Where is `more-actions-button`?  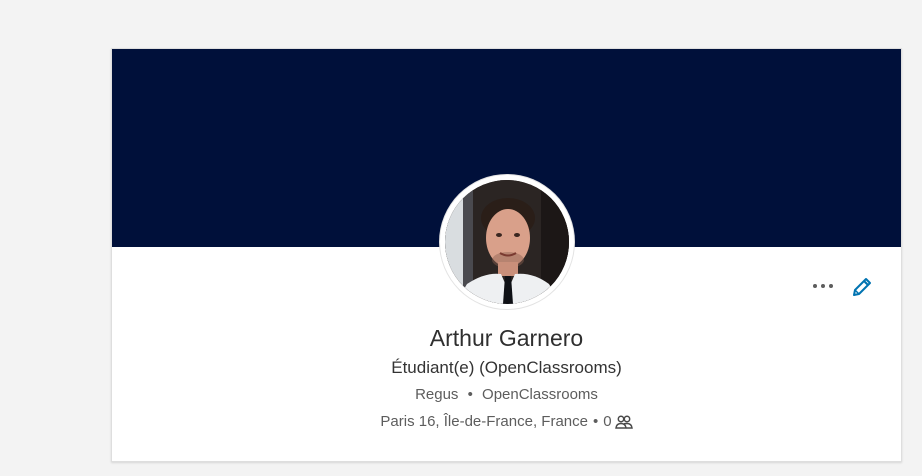 more-actions-button is located at coordinates (823, 286).